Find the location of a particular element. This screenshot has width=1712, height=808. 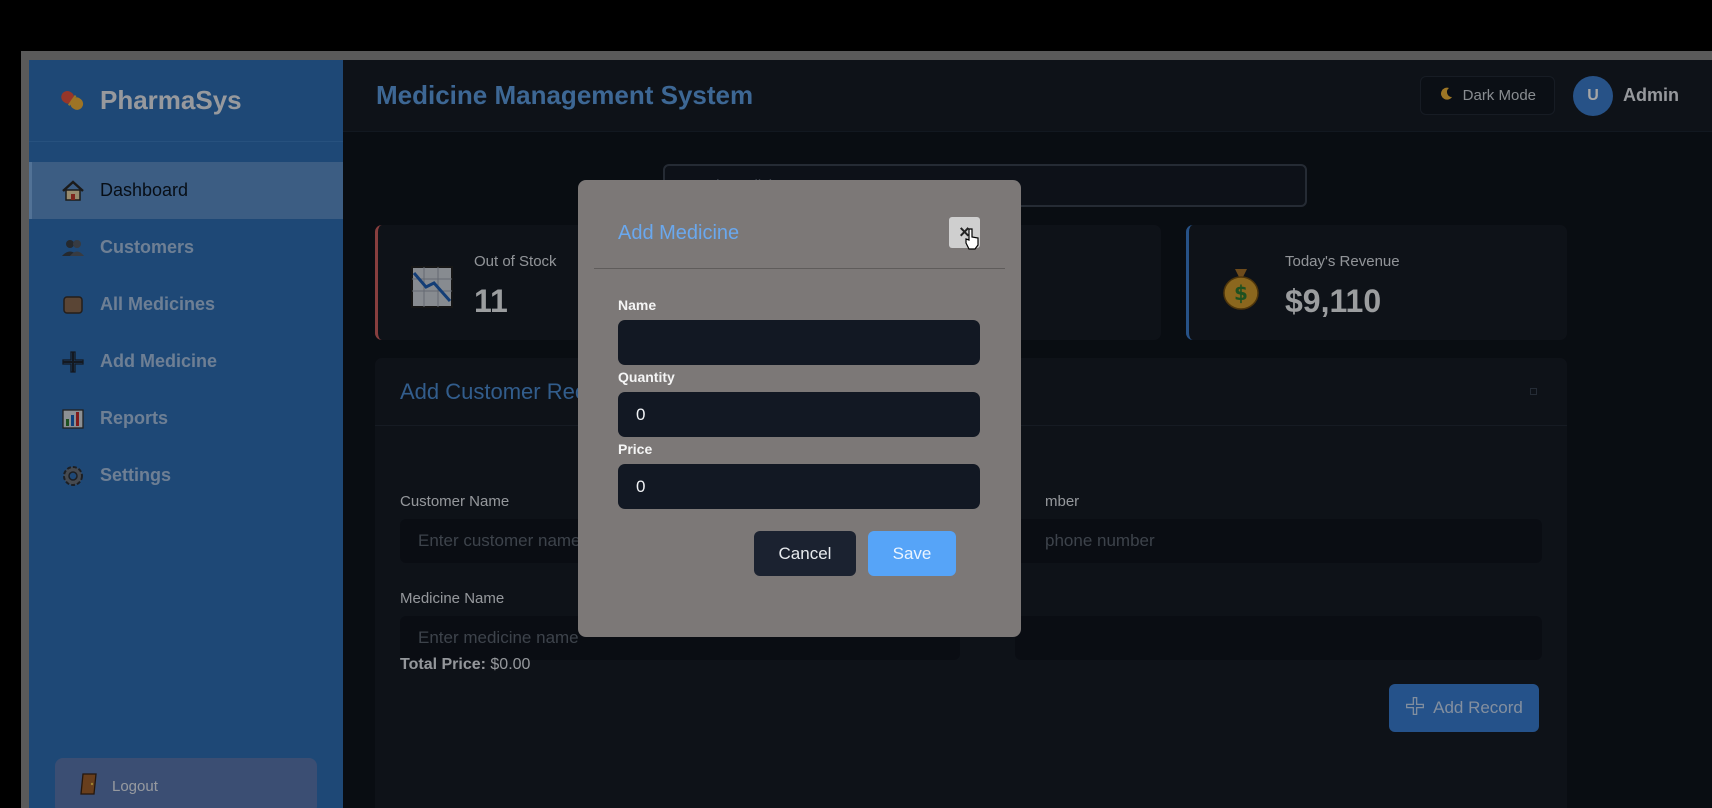

price-input: 0 is located at coordinates (799, 486).